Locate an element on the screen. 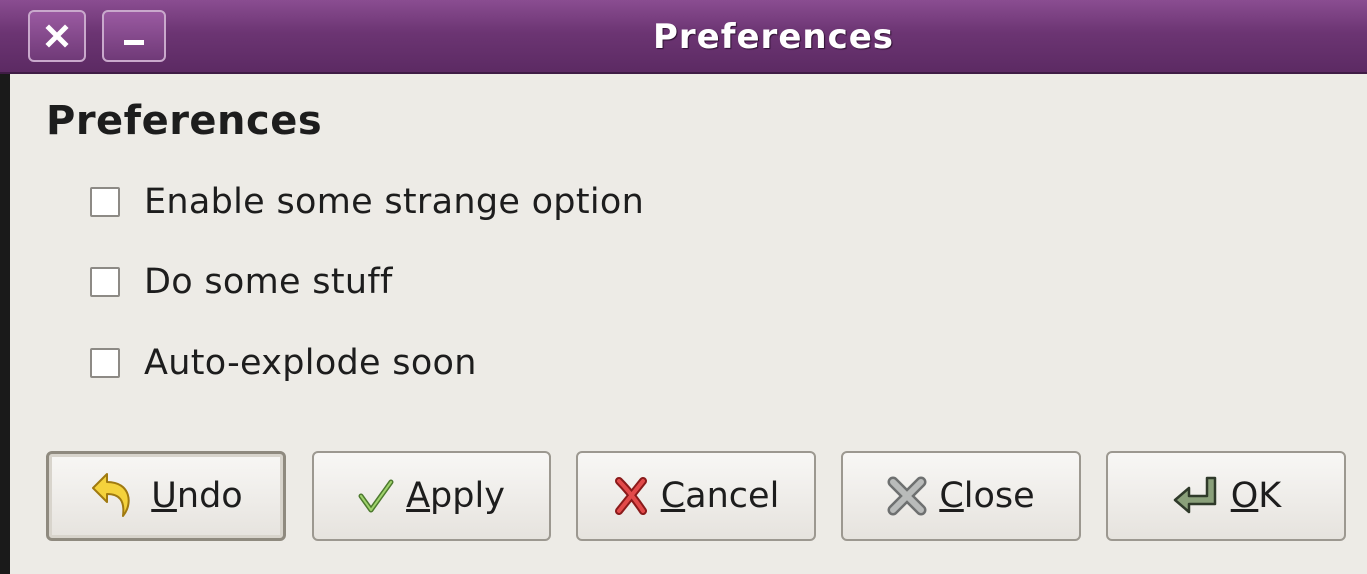  apply-label: Apply is located at coordinates (455, 496).